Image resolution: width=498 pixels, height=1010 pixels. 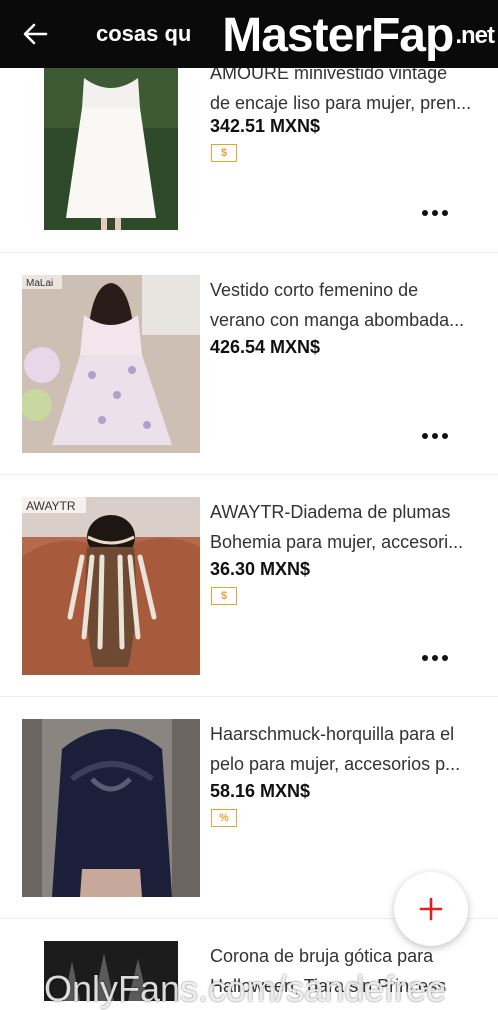 I want to click on product-name-line1: Haarschmuck-horquilla para el, so click(x=332, y=734).